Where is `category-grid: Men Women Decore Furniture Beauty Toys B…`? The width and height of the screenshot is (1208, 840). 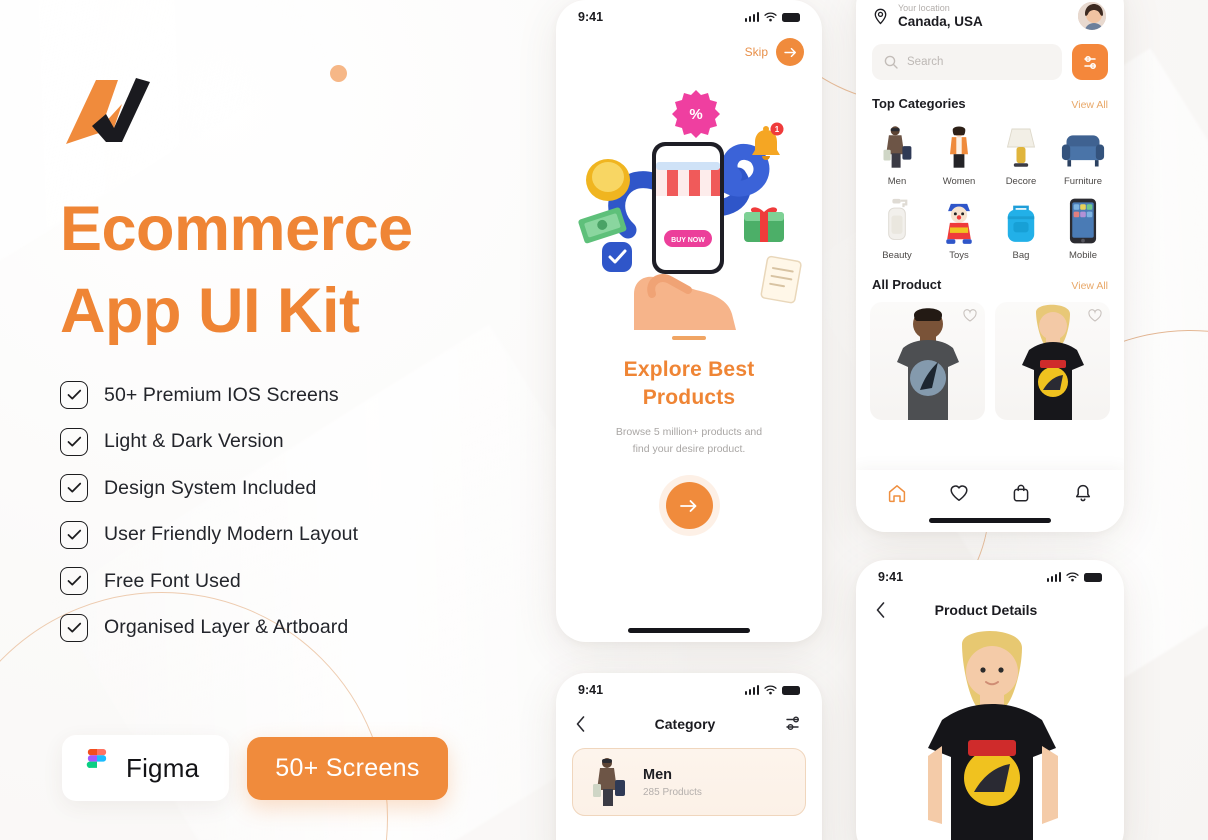
category-grid: Men Women Decore Furniture Beauty Toys B… is located at coordinates (990, 186).